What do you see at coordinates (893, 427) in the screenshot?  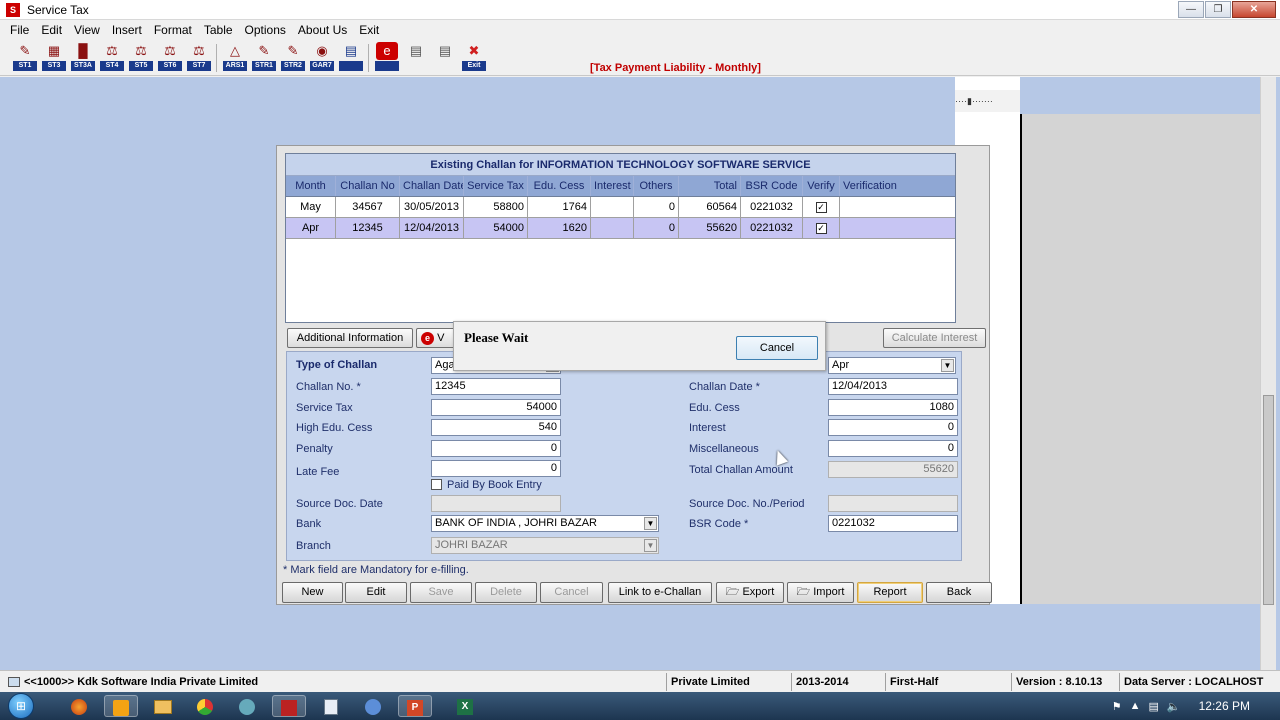 I see `interest-field: 0` at bounding box center [893, 427].